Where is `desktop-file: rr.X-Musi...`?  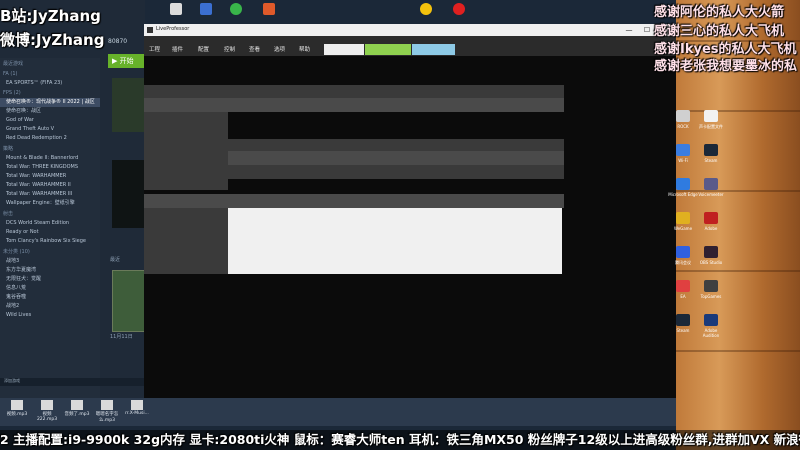
desktop-file: rr.X-Musi... is located at coordinates (137, 408).